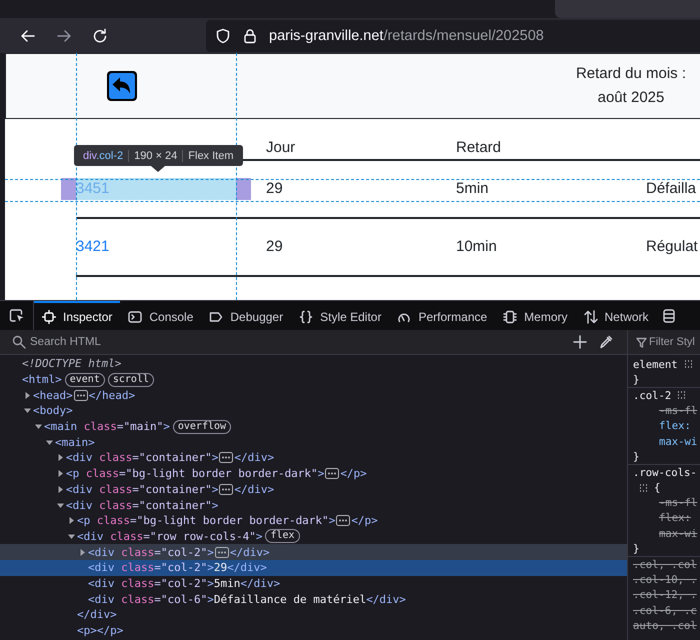 The image size is (700, 640). What do you see at coordinates (313, 411) in the screenshot?
I see `markup-line: <body>` at bounding box center [313, 411].